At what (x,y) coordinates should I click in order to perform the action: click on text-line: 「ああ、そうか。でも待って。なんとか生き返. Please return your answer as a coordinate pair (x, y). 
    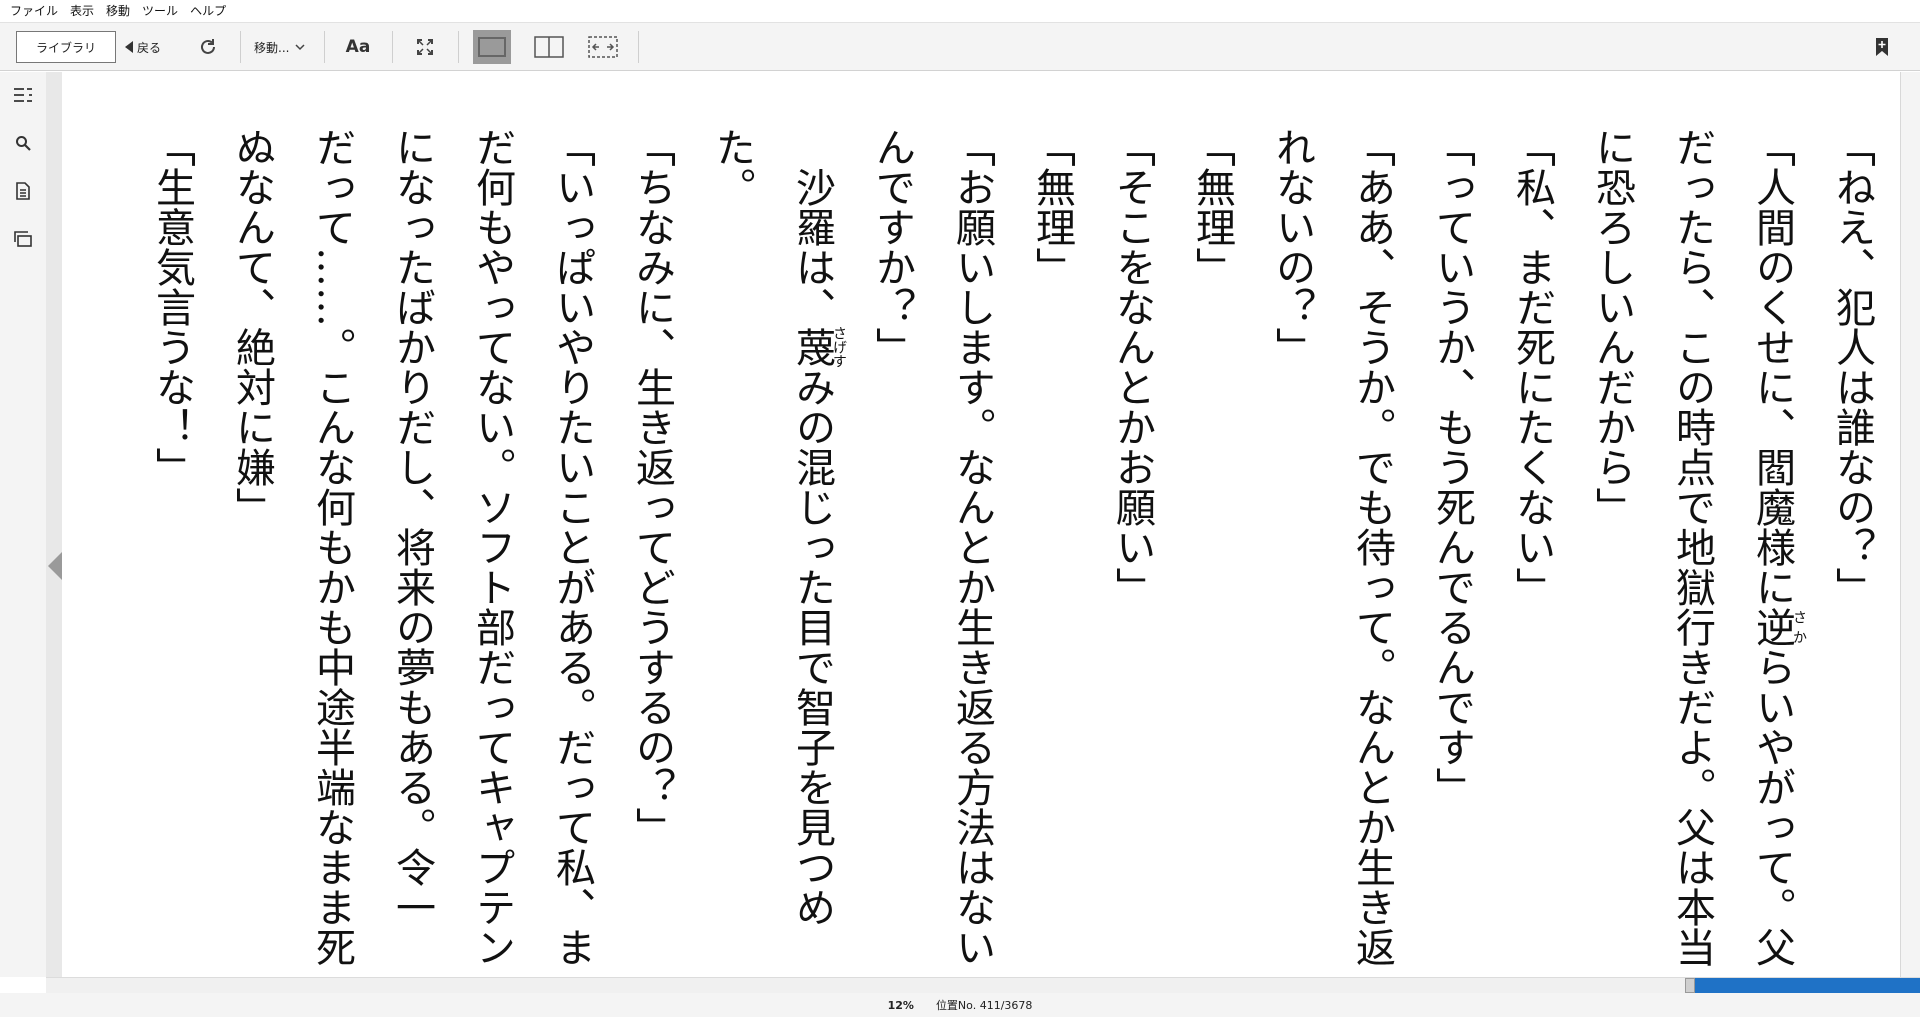
    Looking at the image, I should click on (1372, 547).